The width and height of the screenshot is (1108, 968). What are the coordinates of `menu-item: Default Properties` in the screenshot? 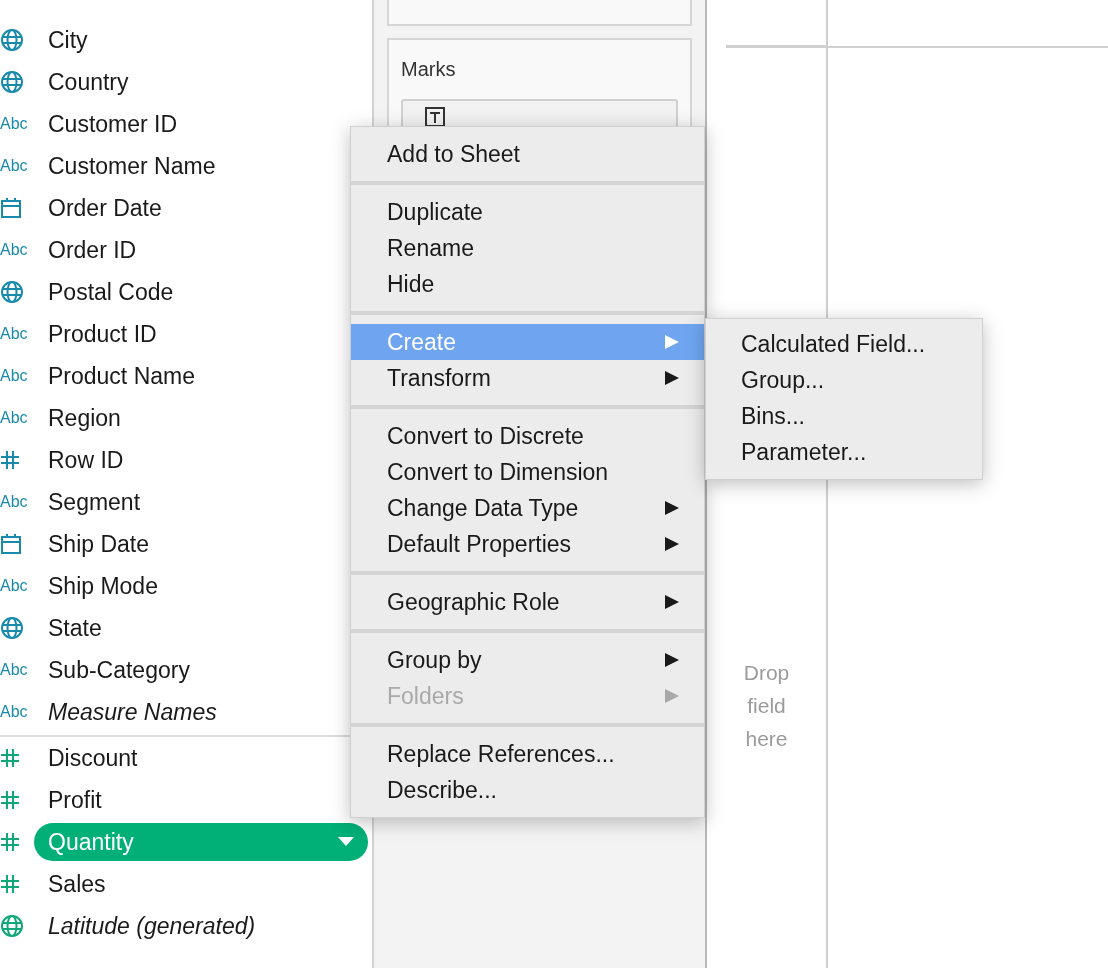 It's located at (527, 544).